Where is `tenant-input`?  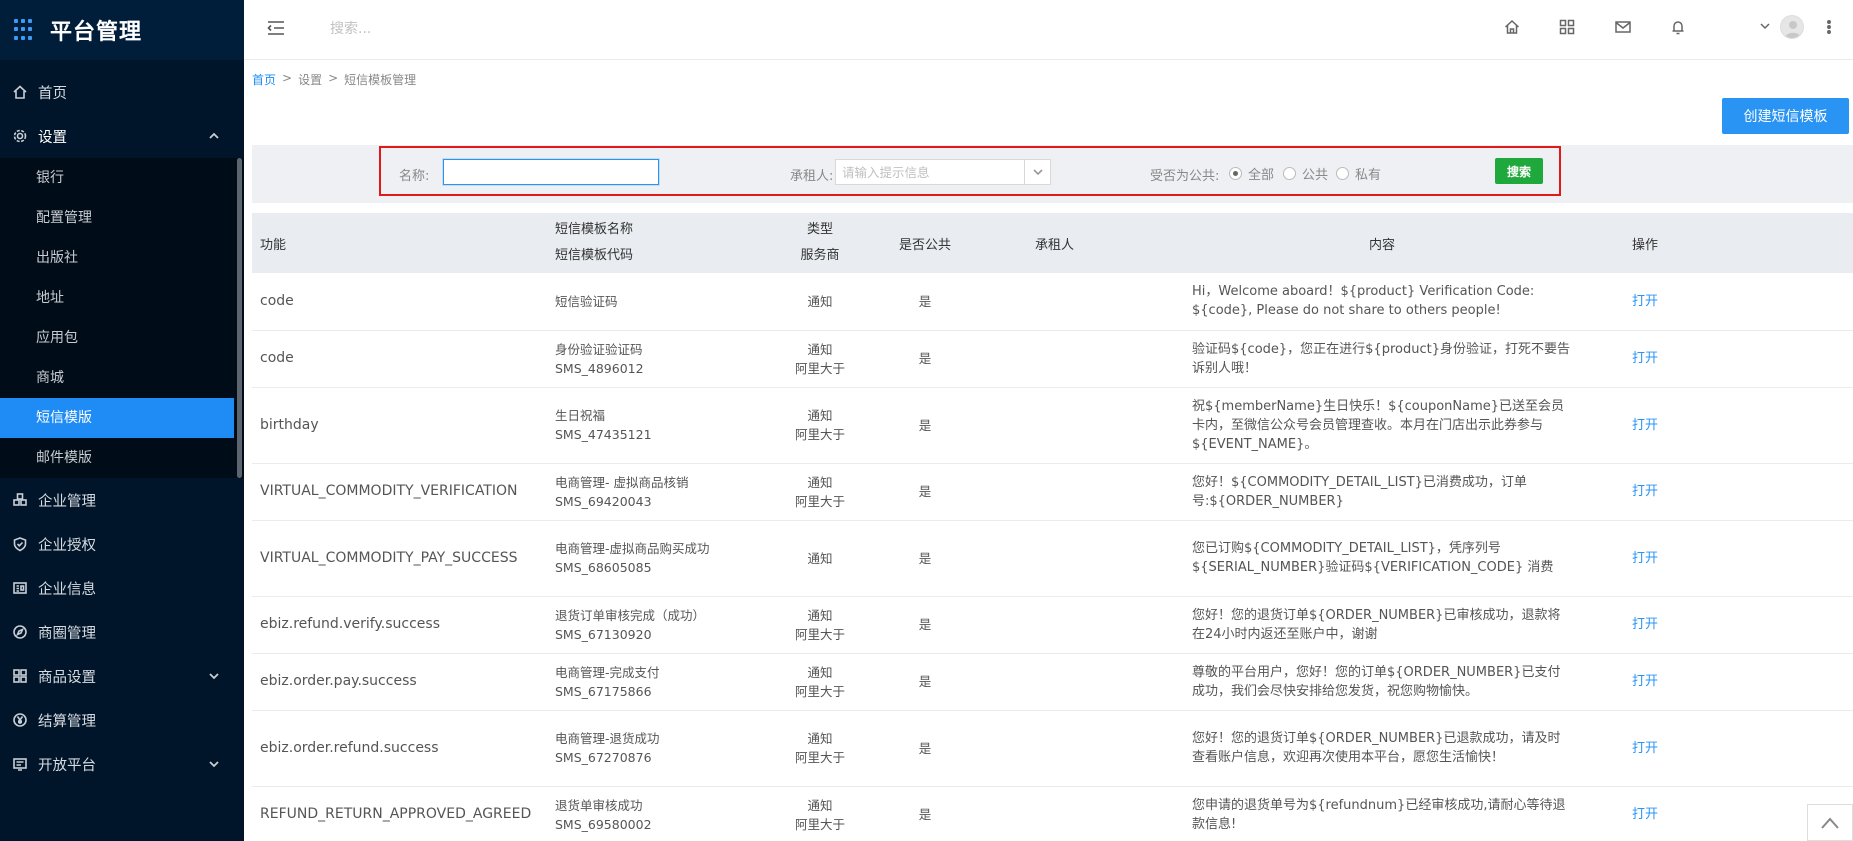
tenant-input is located at coordinates (929, 172).